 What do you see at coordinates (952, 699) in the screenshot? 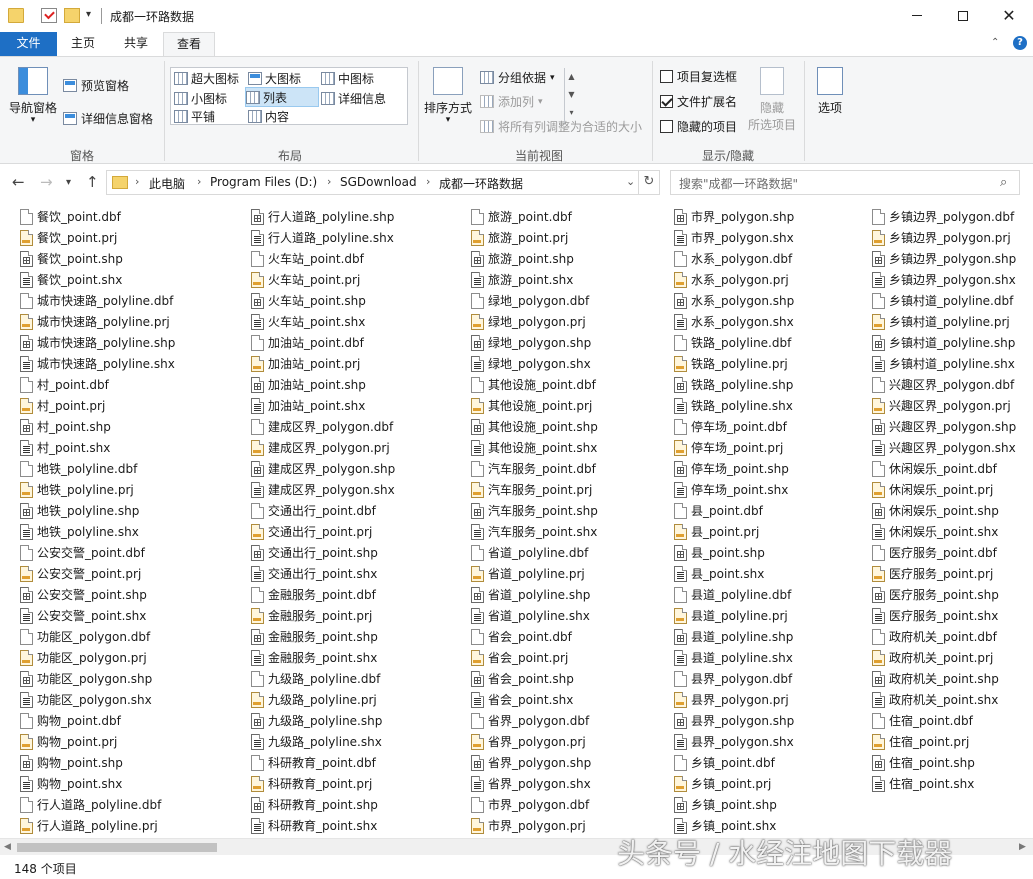
I see `list-item: 政府机关_point.shx` at bounding box center [952, 699].